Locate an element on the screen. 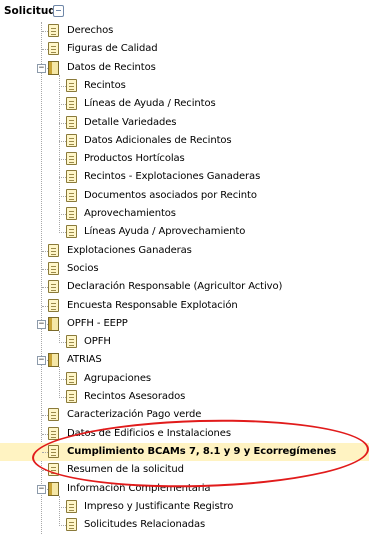  tree-item: Encuesta Responsable Explotación is located at coordinates (184, 306).